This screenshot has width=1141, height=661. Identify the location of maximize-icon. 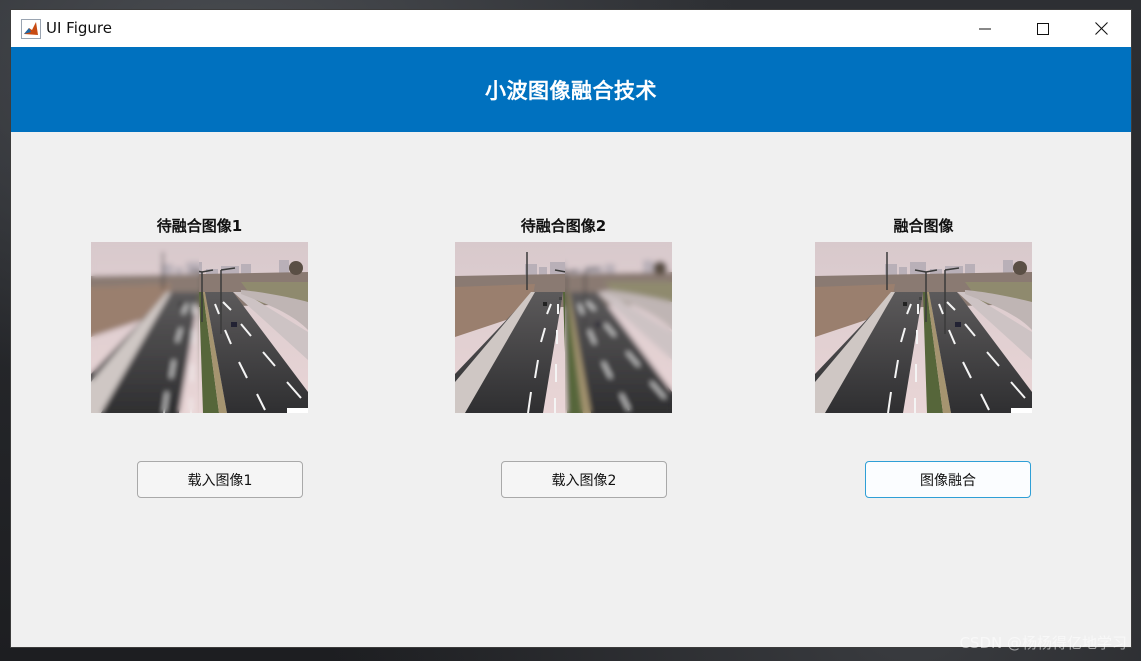
(1043, 28).